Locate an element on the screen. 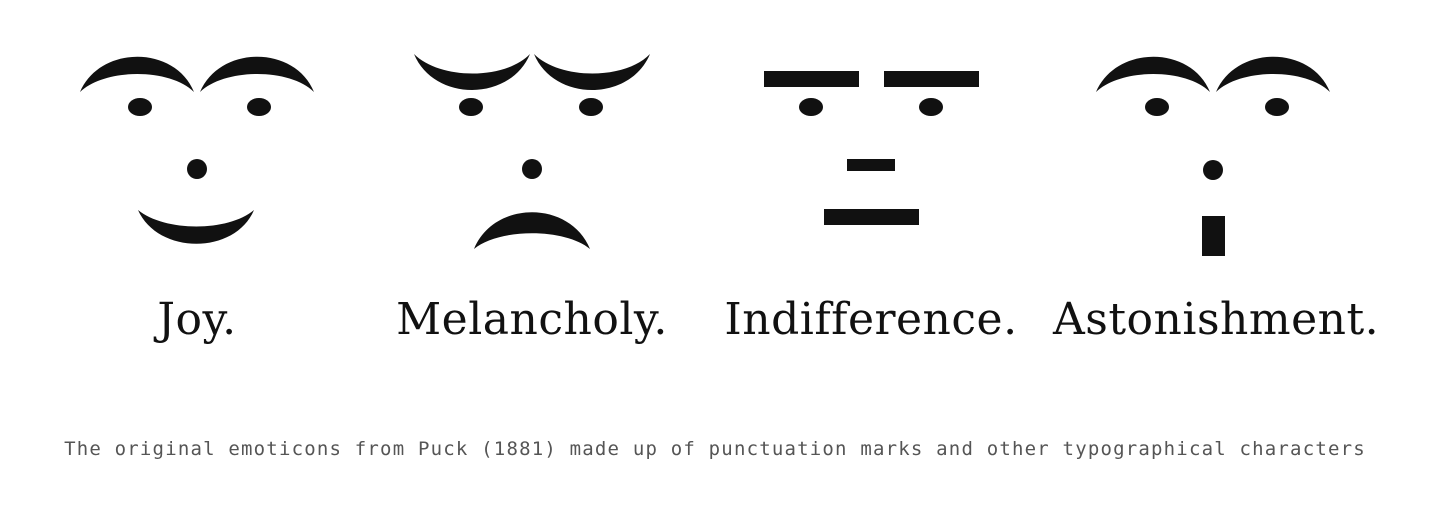 The height and width of the screenshot is (520, 1430). indifference-face-icon is located at coordinates (871, 148).